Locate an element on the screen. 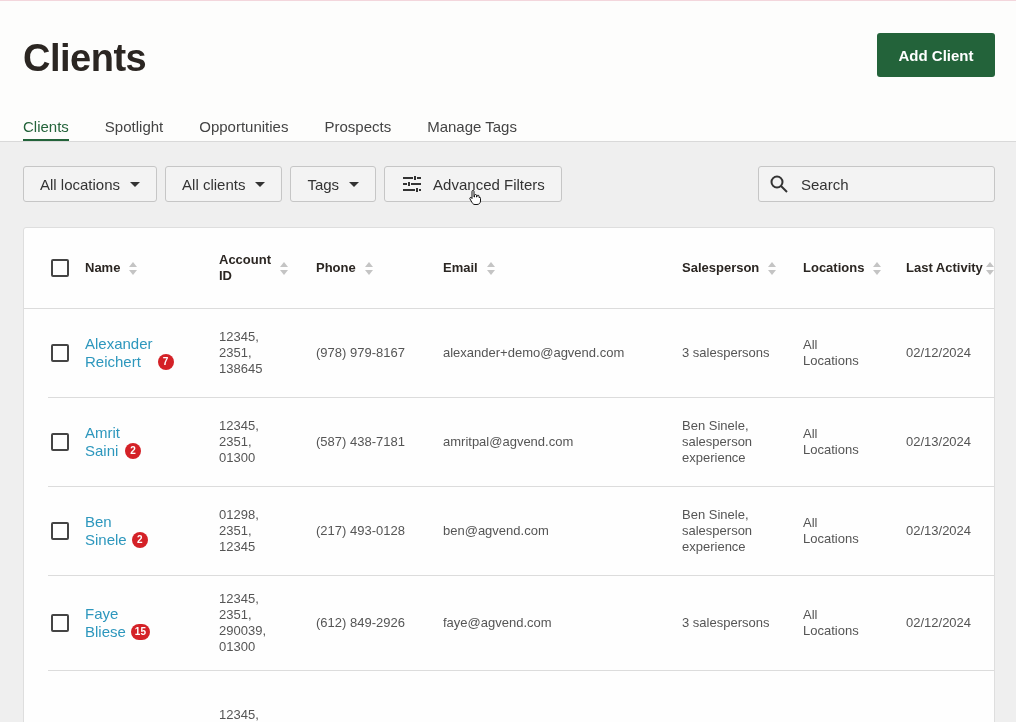 The image size is (1016, 722). tab: Opportunities is located at coordinates (244, 127).